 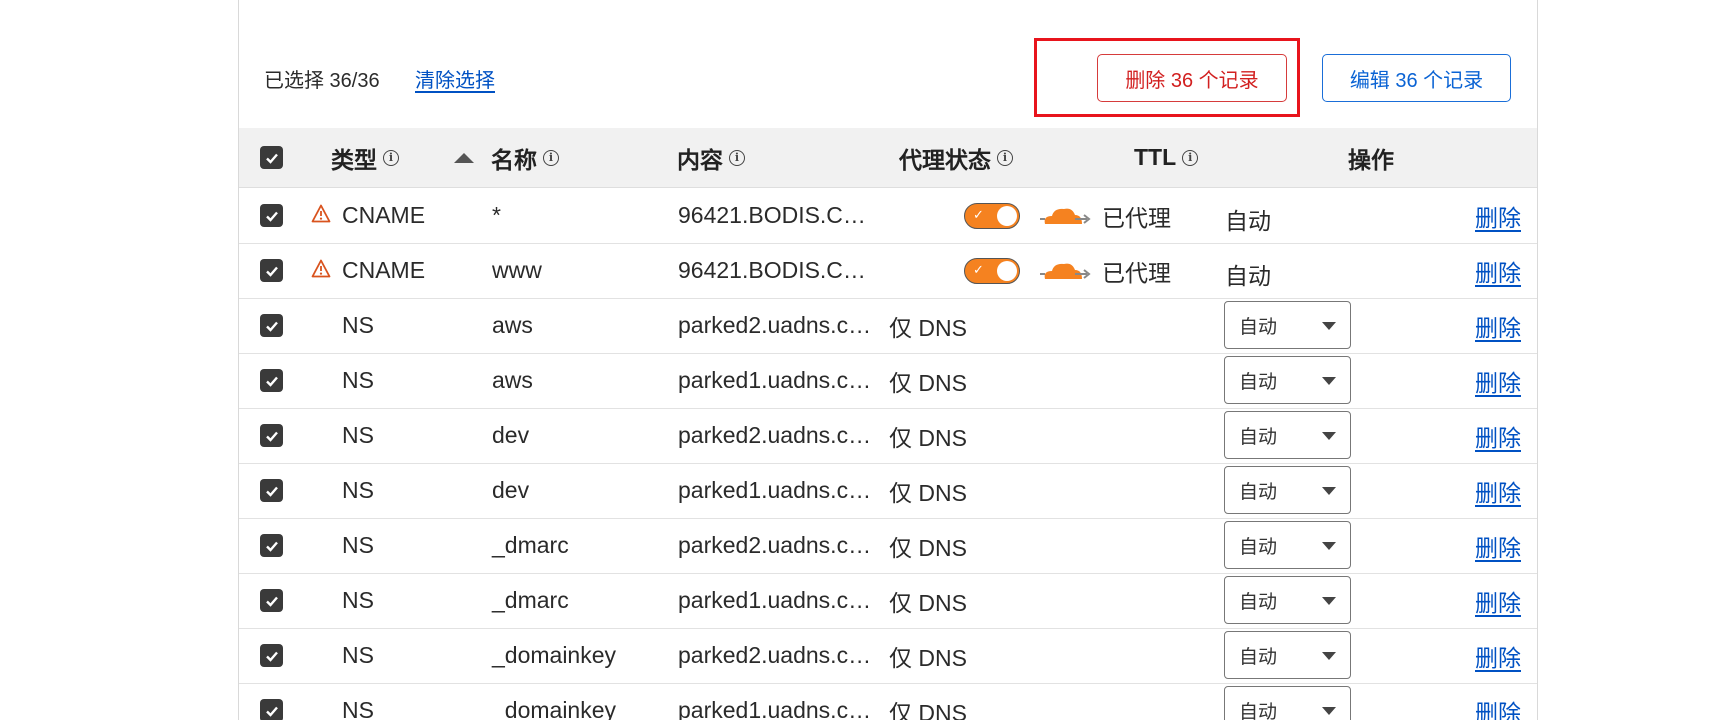 I want to click on proxy-status: 已代理, so click(x=1136, y=215).